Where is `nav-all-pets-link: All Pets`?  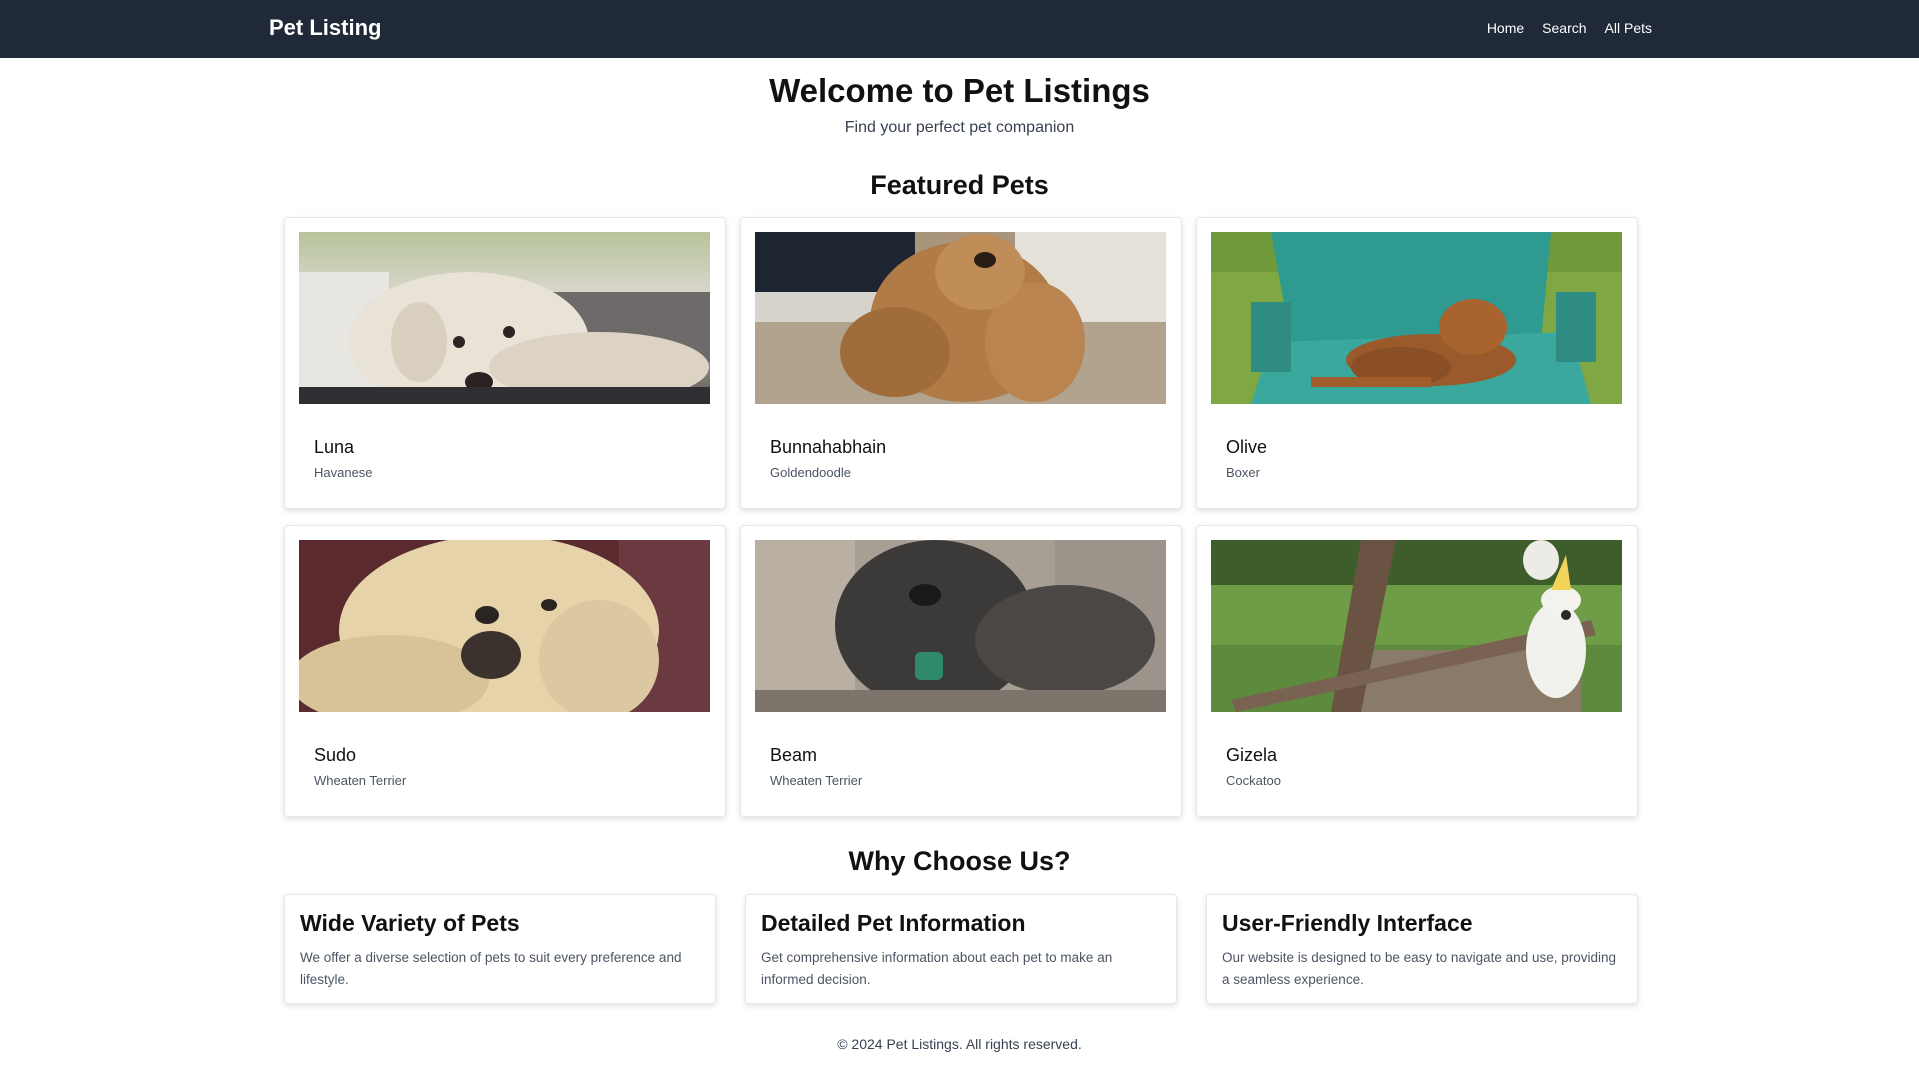 nav-all-pets-link: All Pets is located at coordinates (1628, 28).